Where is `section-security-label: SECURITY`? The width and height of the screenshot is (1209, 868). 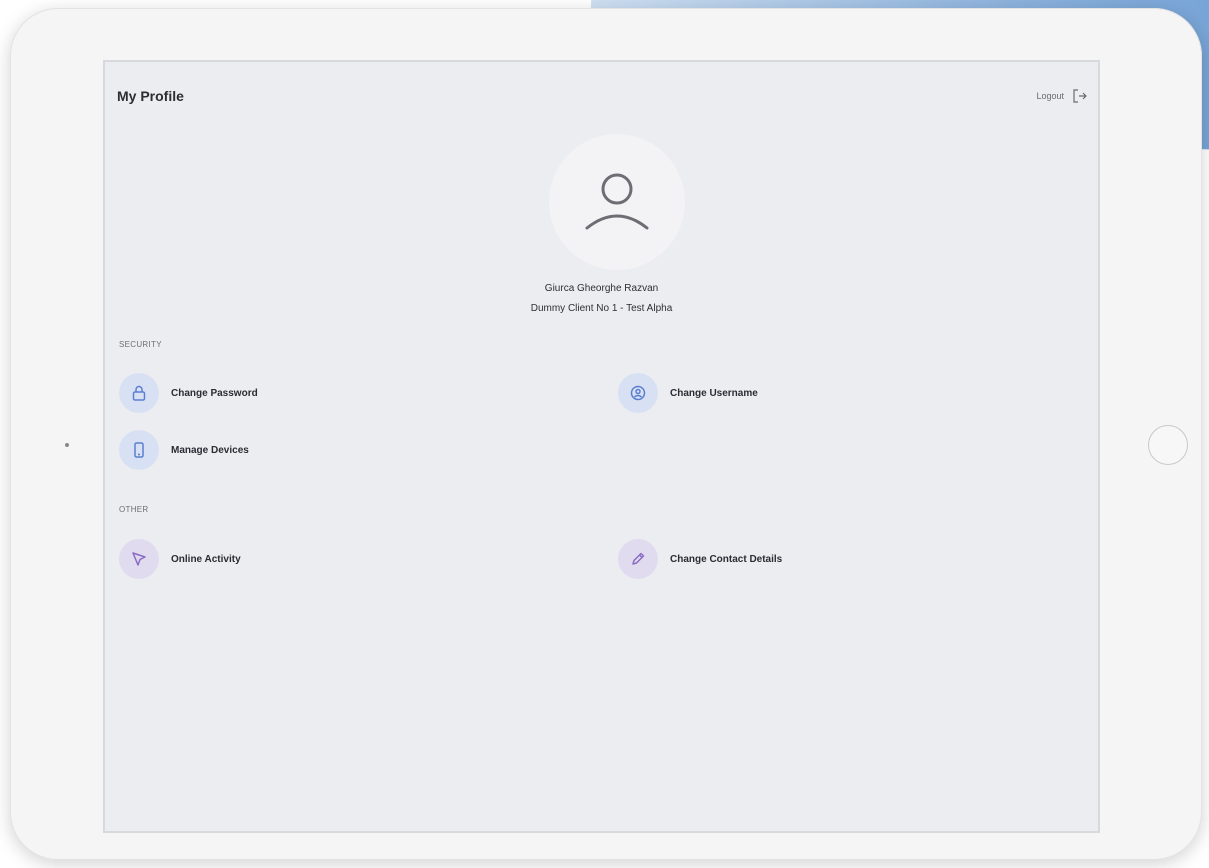
section-security-label: SECURITY is located at coordinates (140, 344).